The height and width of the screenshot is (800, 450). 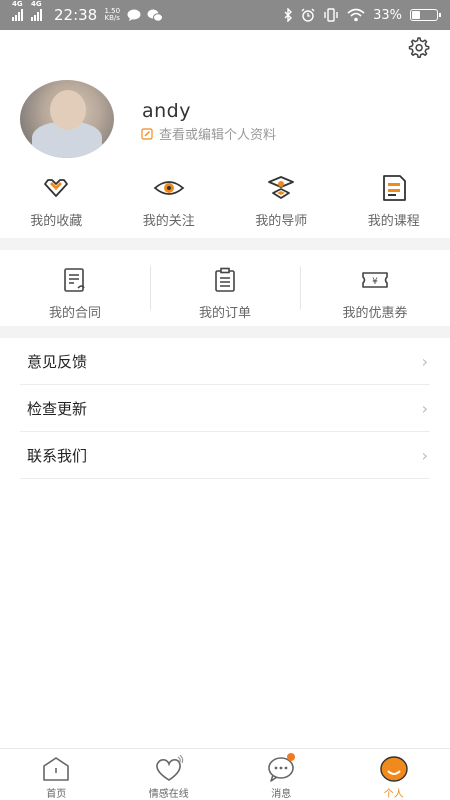 What do you see at coordinates (134, 15) in the screenshot?
I see `chat-bubble-icon` at bounding box center [134, 15].